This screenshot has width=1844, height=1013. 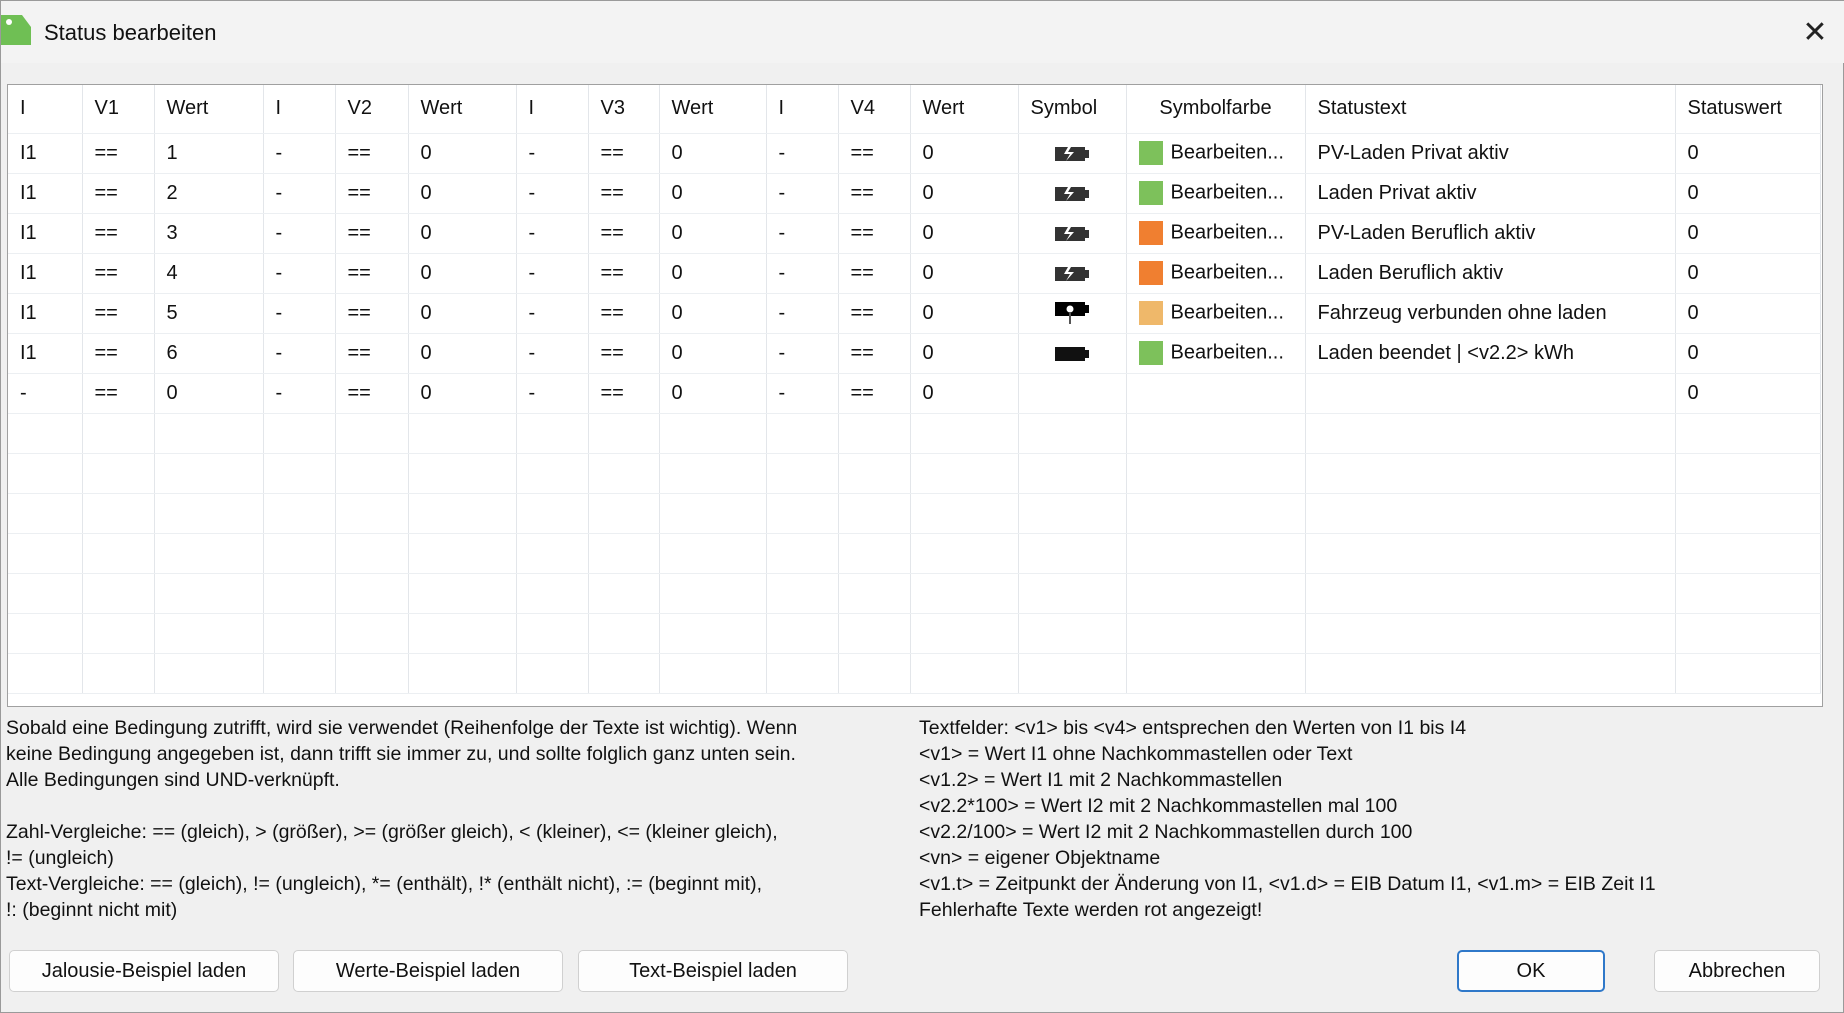 What do you see at coordinates (1490, 353) in the screenshot?
I see `status-text-cell: Laden beendet | <v2.2> kWh` at bounding box center [1490, 353].